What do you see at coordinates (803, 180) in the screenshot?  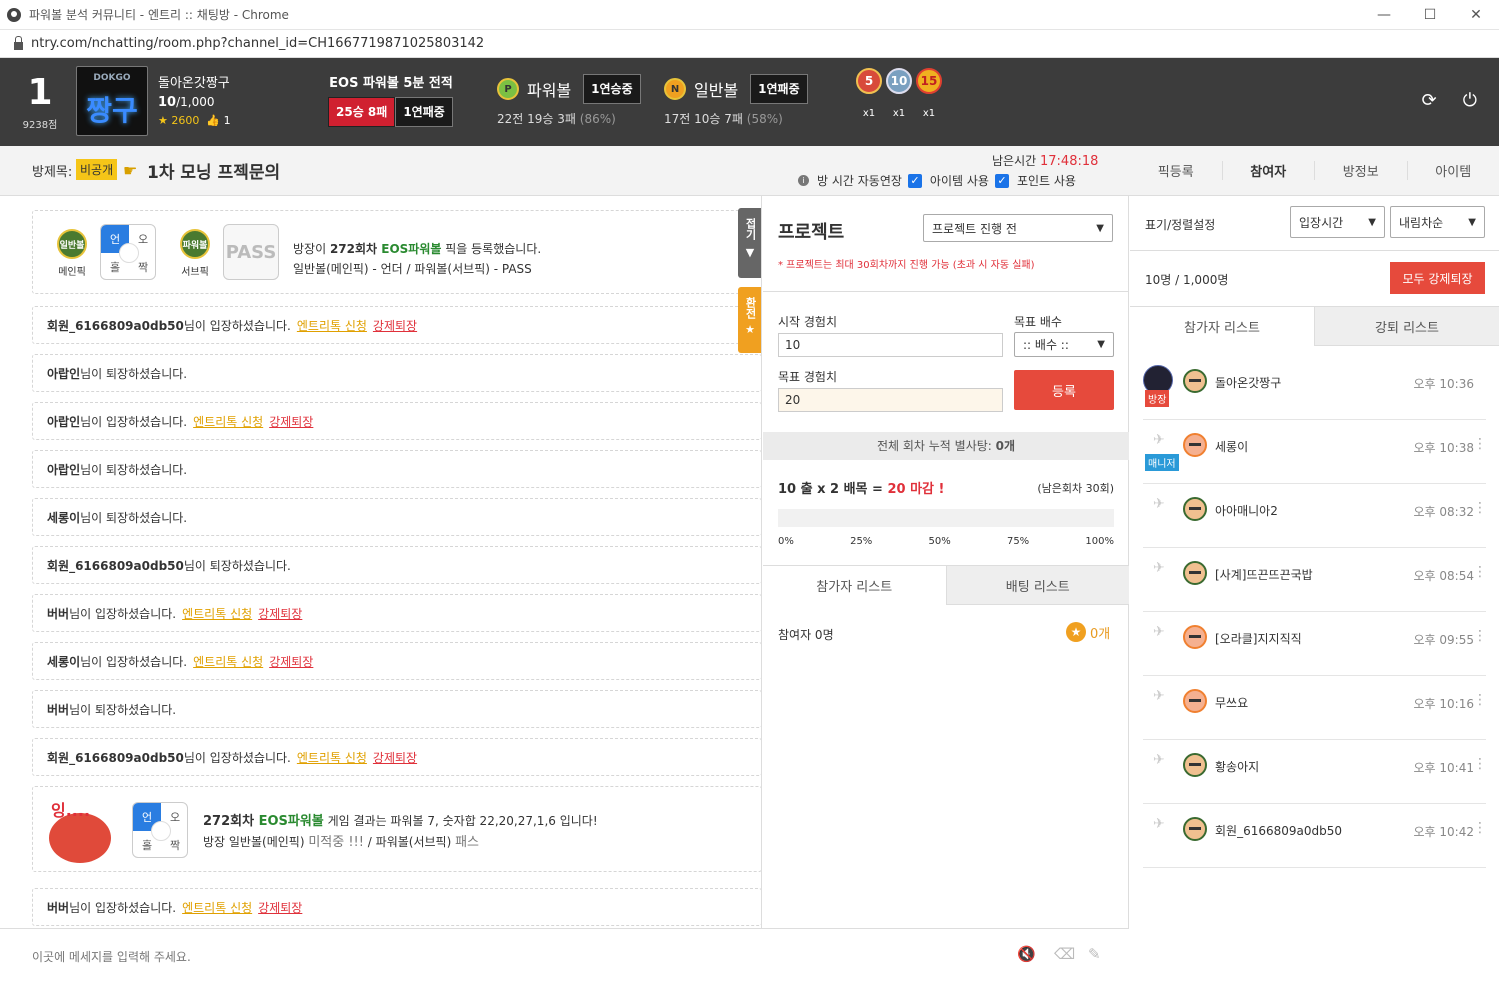 I see `info-icon: i` at bounding box center [803, 180].